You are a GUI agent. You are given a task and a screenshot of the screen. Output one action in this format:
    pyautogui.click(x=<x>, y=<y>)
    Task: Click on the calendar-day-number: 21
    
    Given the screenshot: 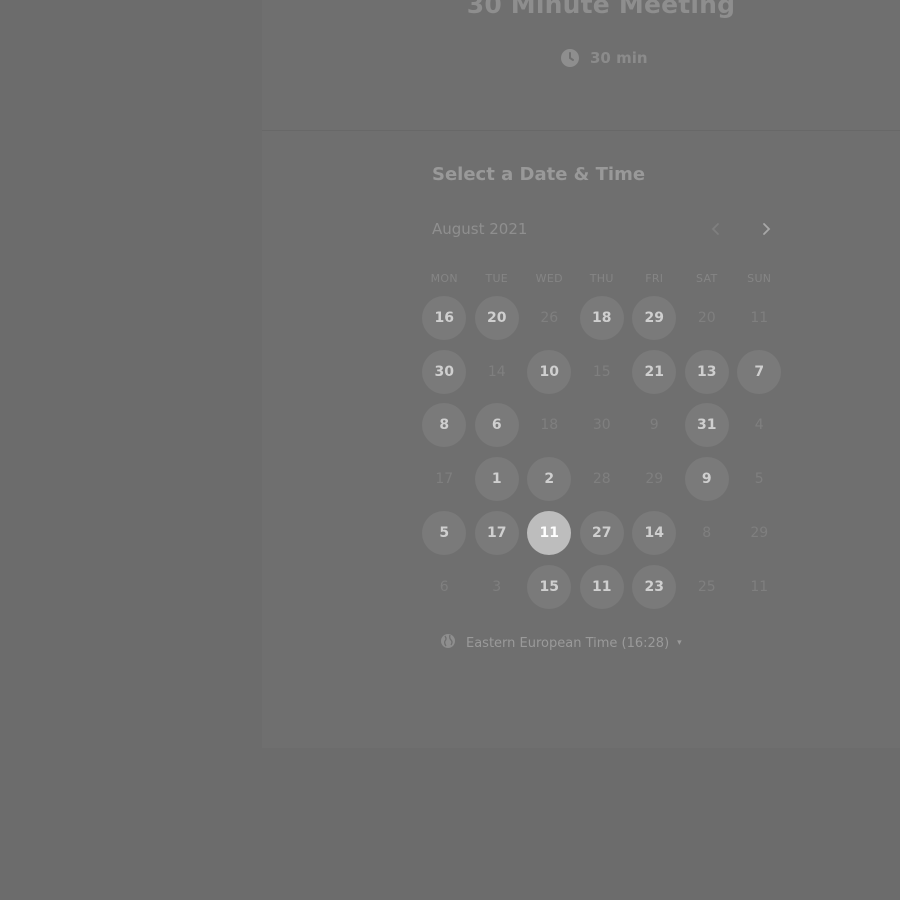 What is the action you would take?
    pyautogui.click(x=654, y=371)
    